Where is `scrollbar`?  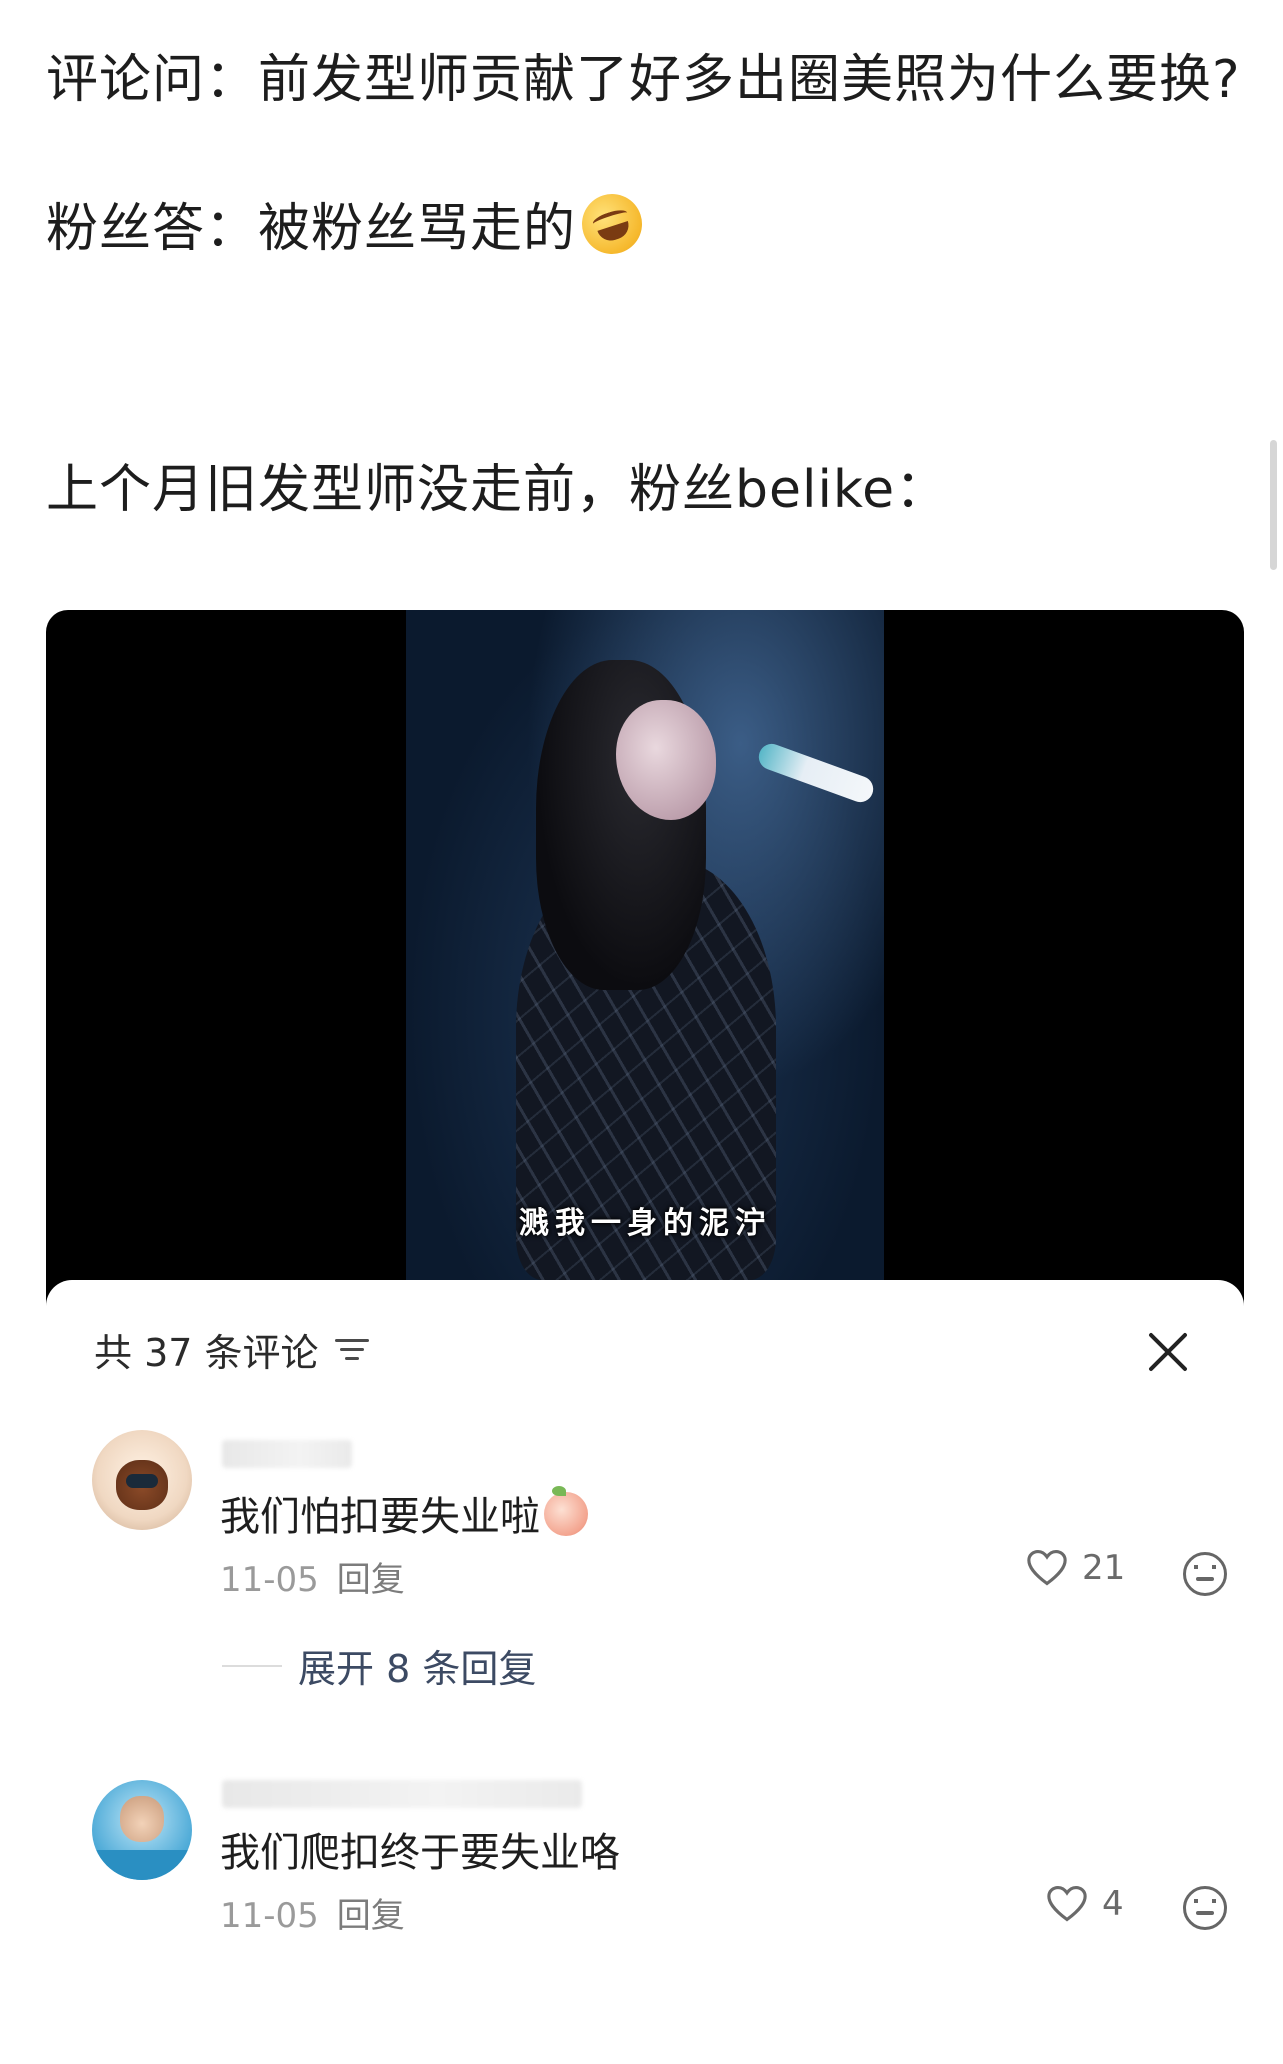 scrollbar is located at coordinates (1273, 505).